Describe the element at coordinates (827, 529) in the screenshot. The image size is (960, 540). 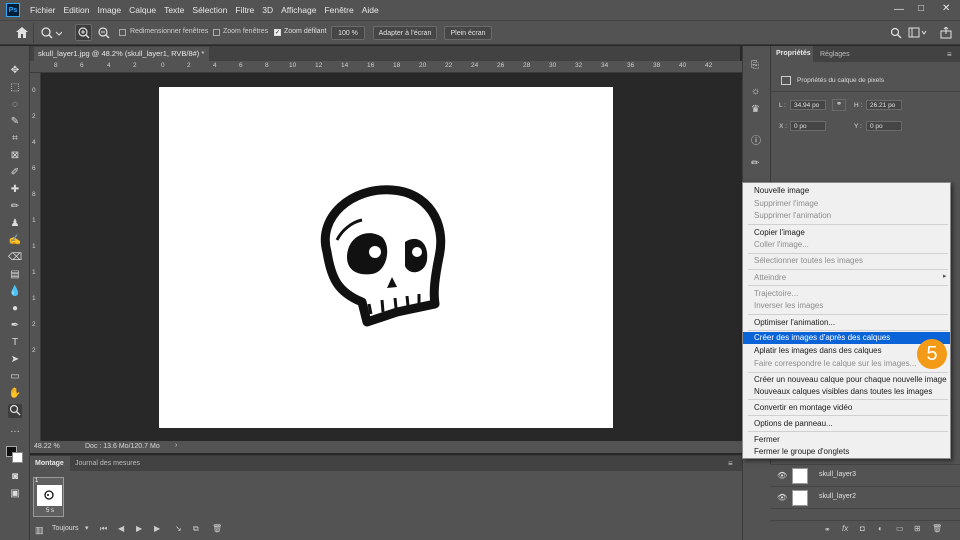
I see `link-layers-icon: ⚭` at that location.